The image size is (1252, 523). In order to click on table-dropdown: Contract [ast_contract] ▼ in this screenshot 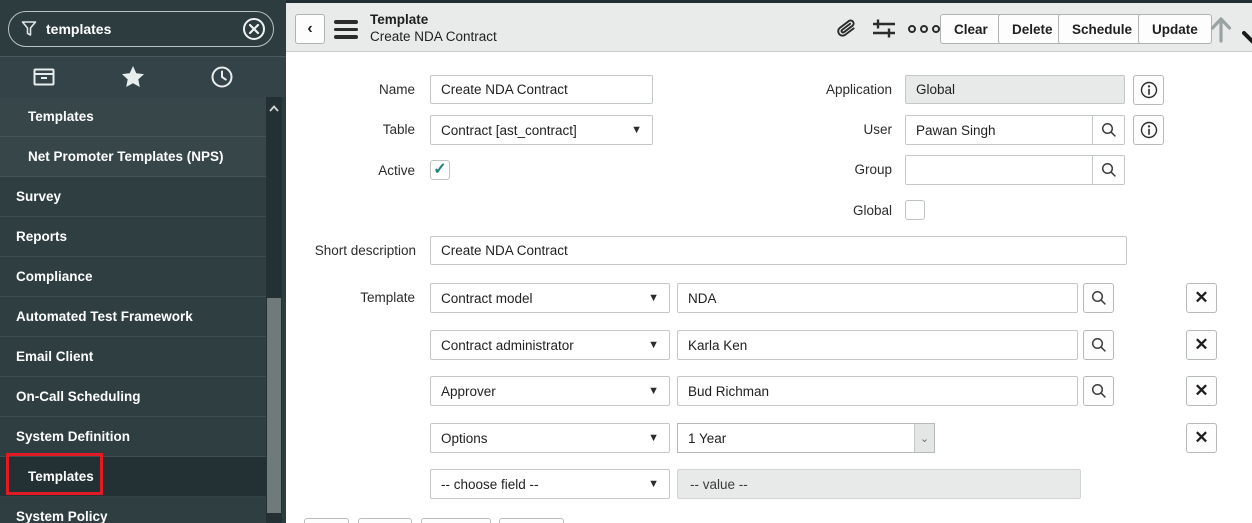, I will do `click(541, 130)`.